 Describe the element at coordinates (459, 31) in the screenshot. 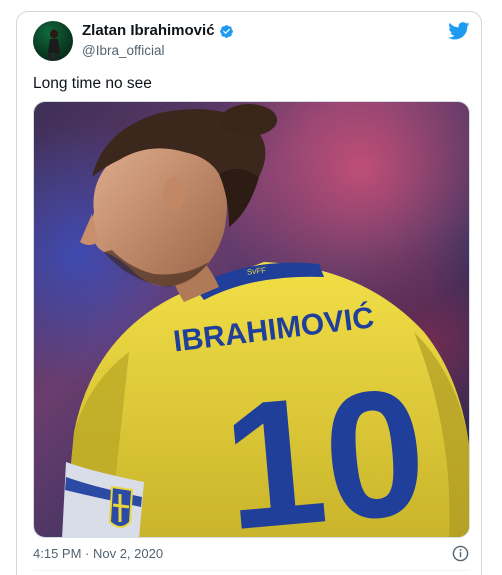

I see `twitter-bird-icon` at that location.